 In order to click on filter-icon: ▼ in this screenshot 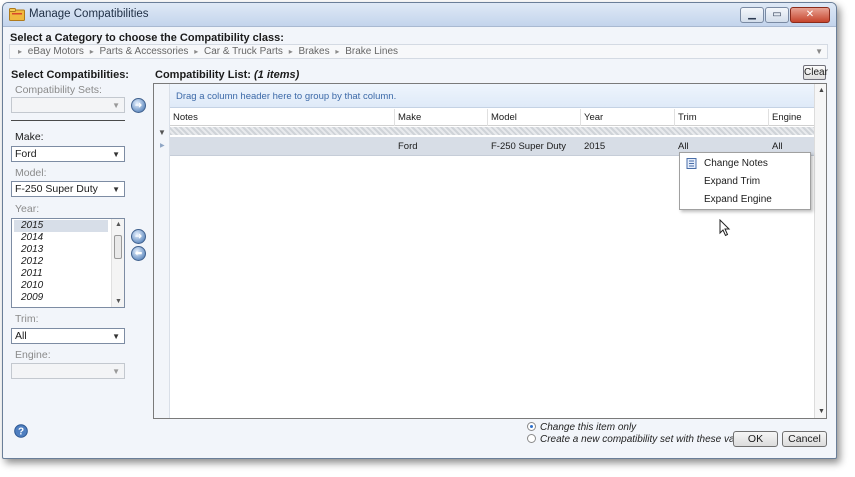, I will do `click(162, 132)`.